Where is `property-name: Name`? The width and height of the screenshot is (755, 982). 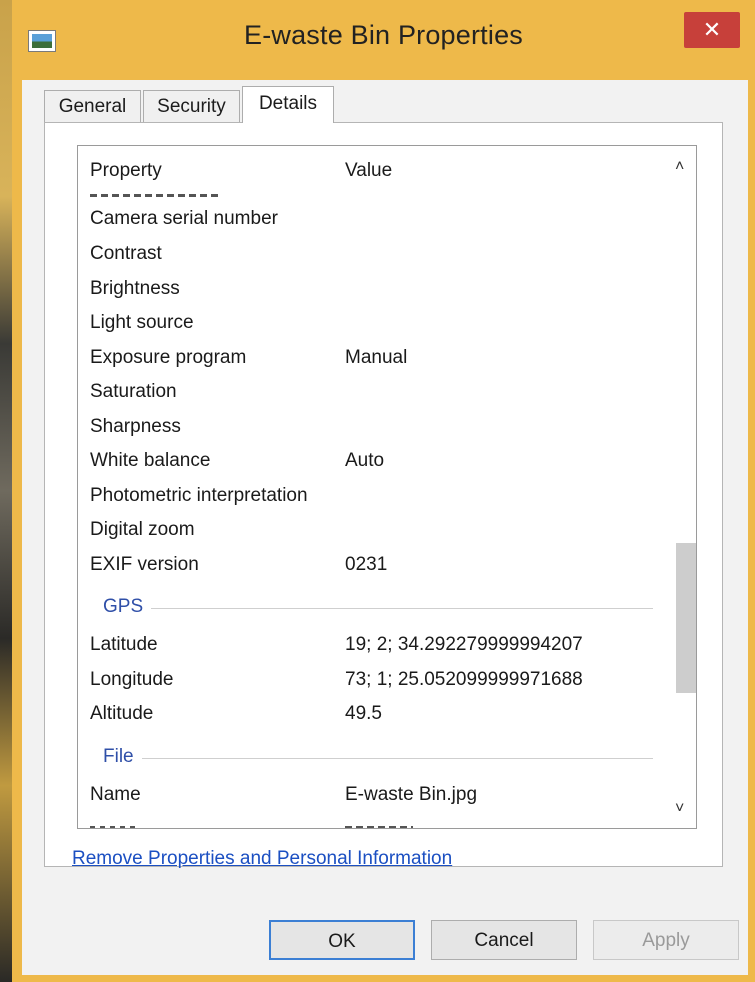 property-name: Name is located at coordinates (115, 794).